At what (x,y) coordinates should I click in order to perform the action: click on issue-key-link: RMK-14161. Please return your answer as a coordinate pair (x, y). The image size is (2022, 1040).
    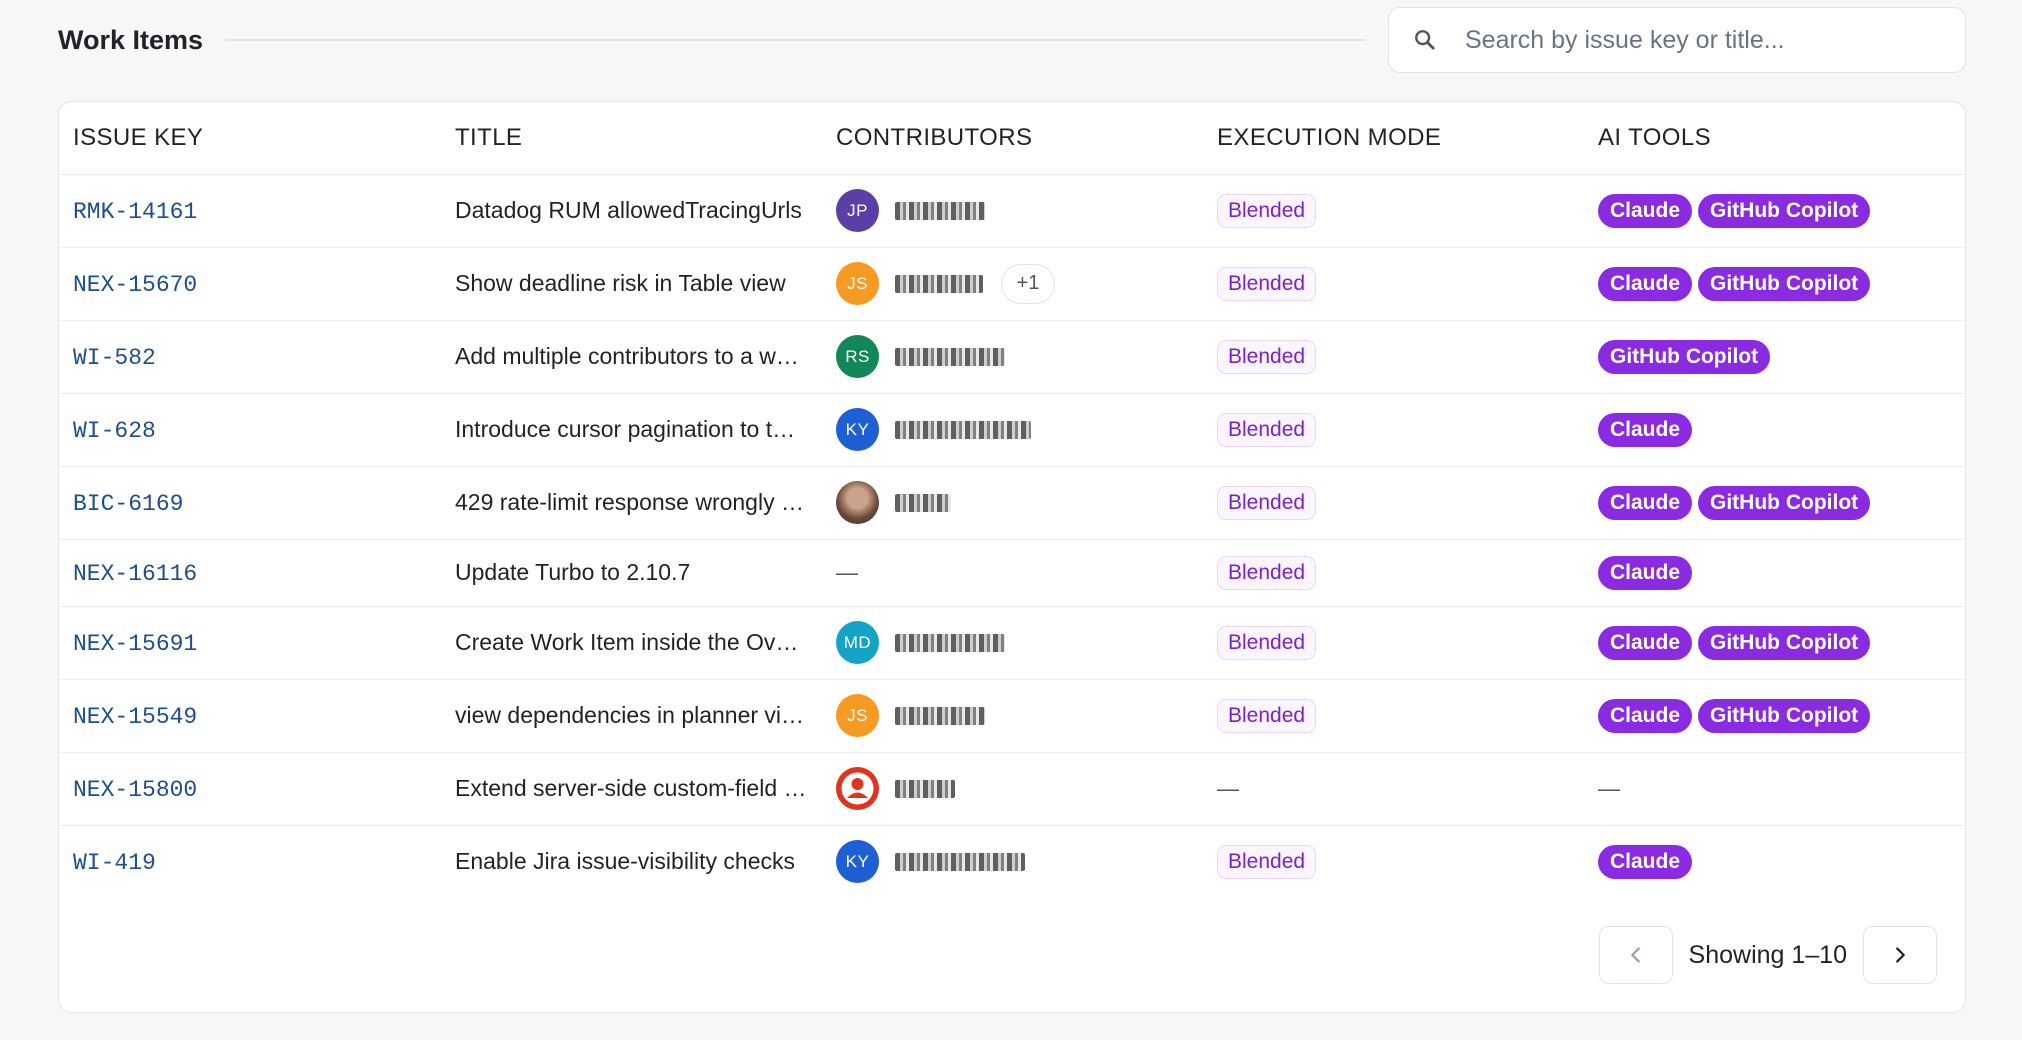
    Looking at the image, I should click on (135, 212).